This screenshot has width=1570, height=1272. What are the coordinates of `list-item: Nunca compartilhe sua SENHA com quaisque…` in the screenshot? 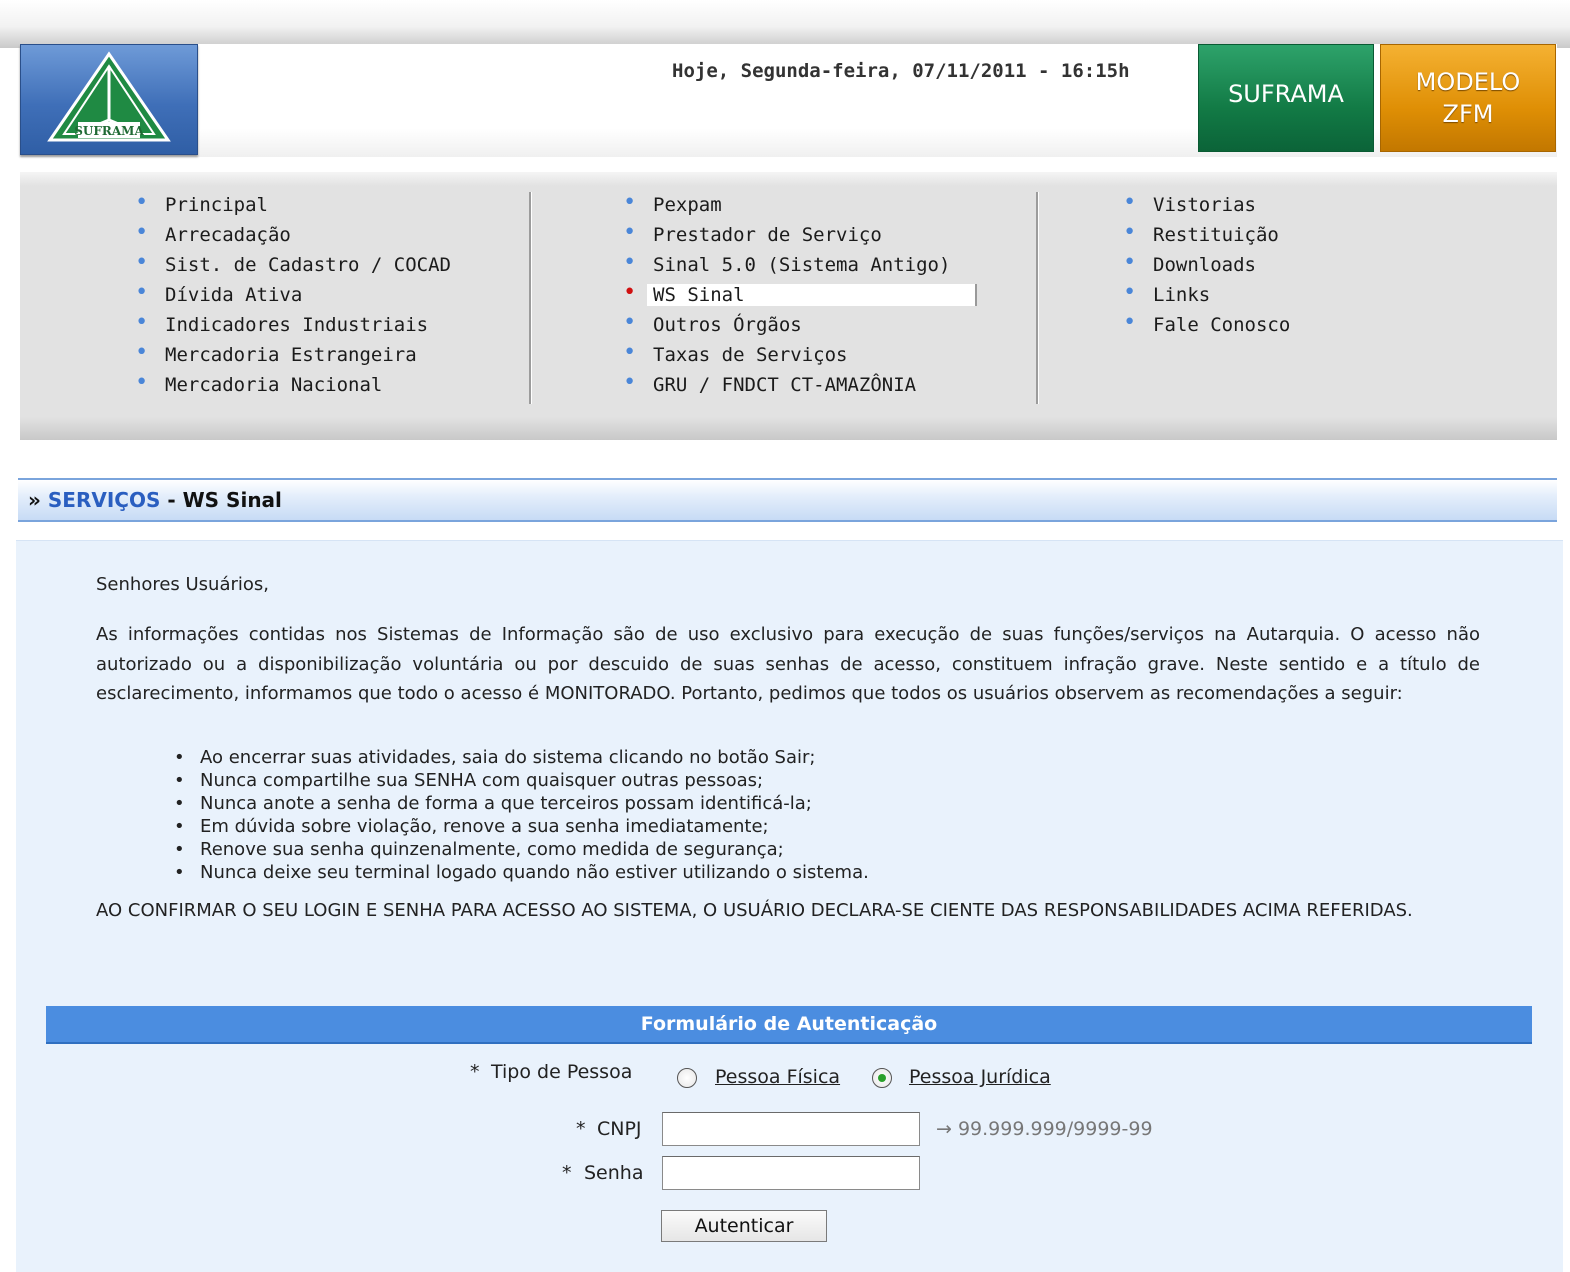 It's located at (519, 780).